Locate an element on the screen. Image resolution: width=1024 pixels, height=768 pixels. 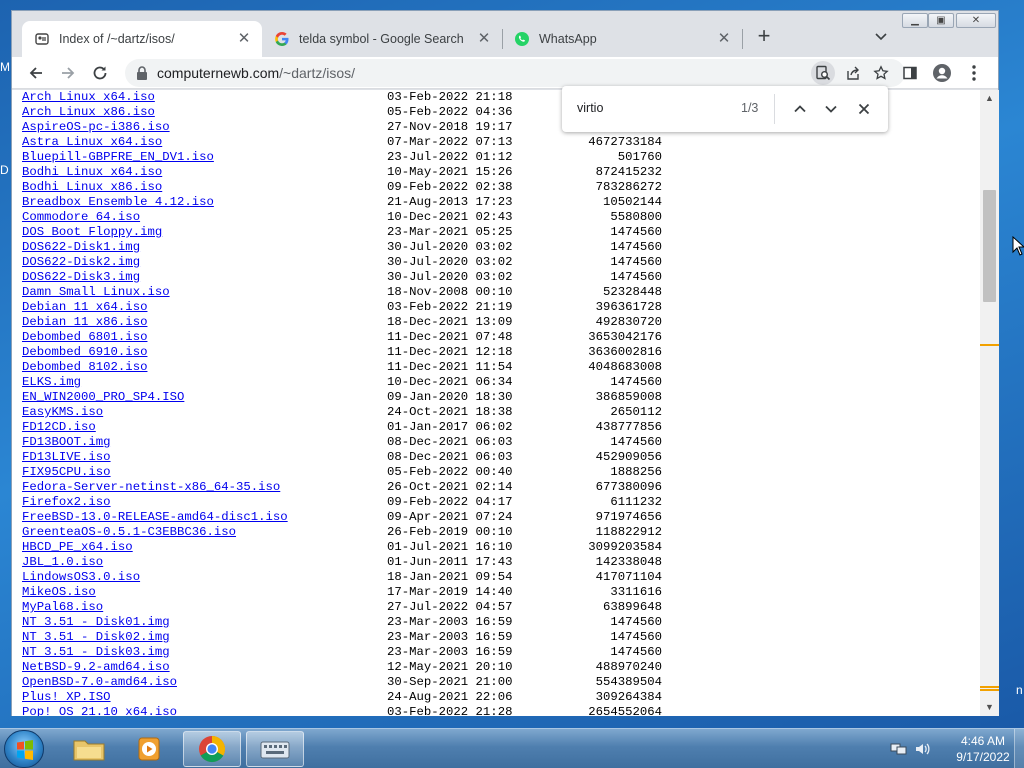
tab-title: telda symbol - Google Search is located at coordinates (381, 39).